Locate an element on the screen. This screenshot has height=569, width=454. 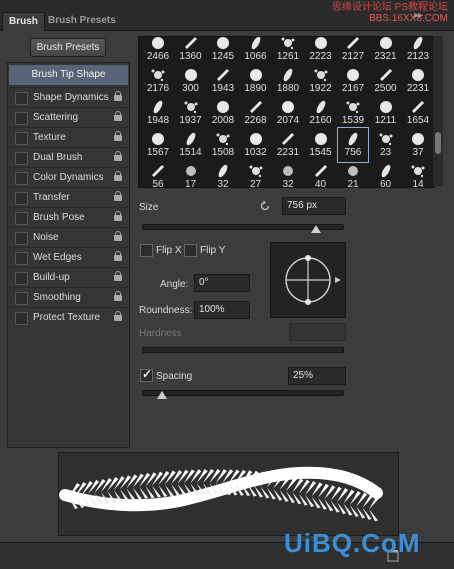
brush-tip-size: 1567 is located at coordinates (158, 152).